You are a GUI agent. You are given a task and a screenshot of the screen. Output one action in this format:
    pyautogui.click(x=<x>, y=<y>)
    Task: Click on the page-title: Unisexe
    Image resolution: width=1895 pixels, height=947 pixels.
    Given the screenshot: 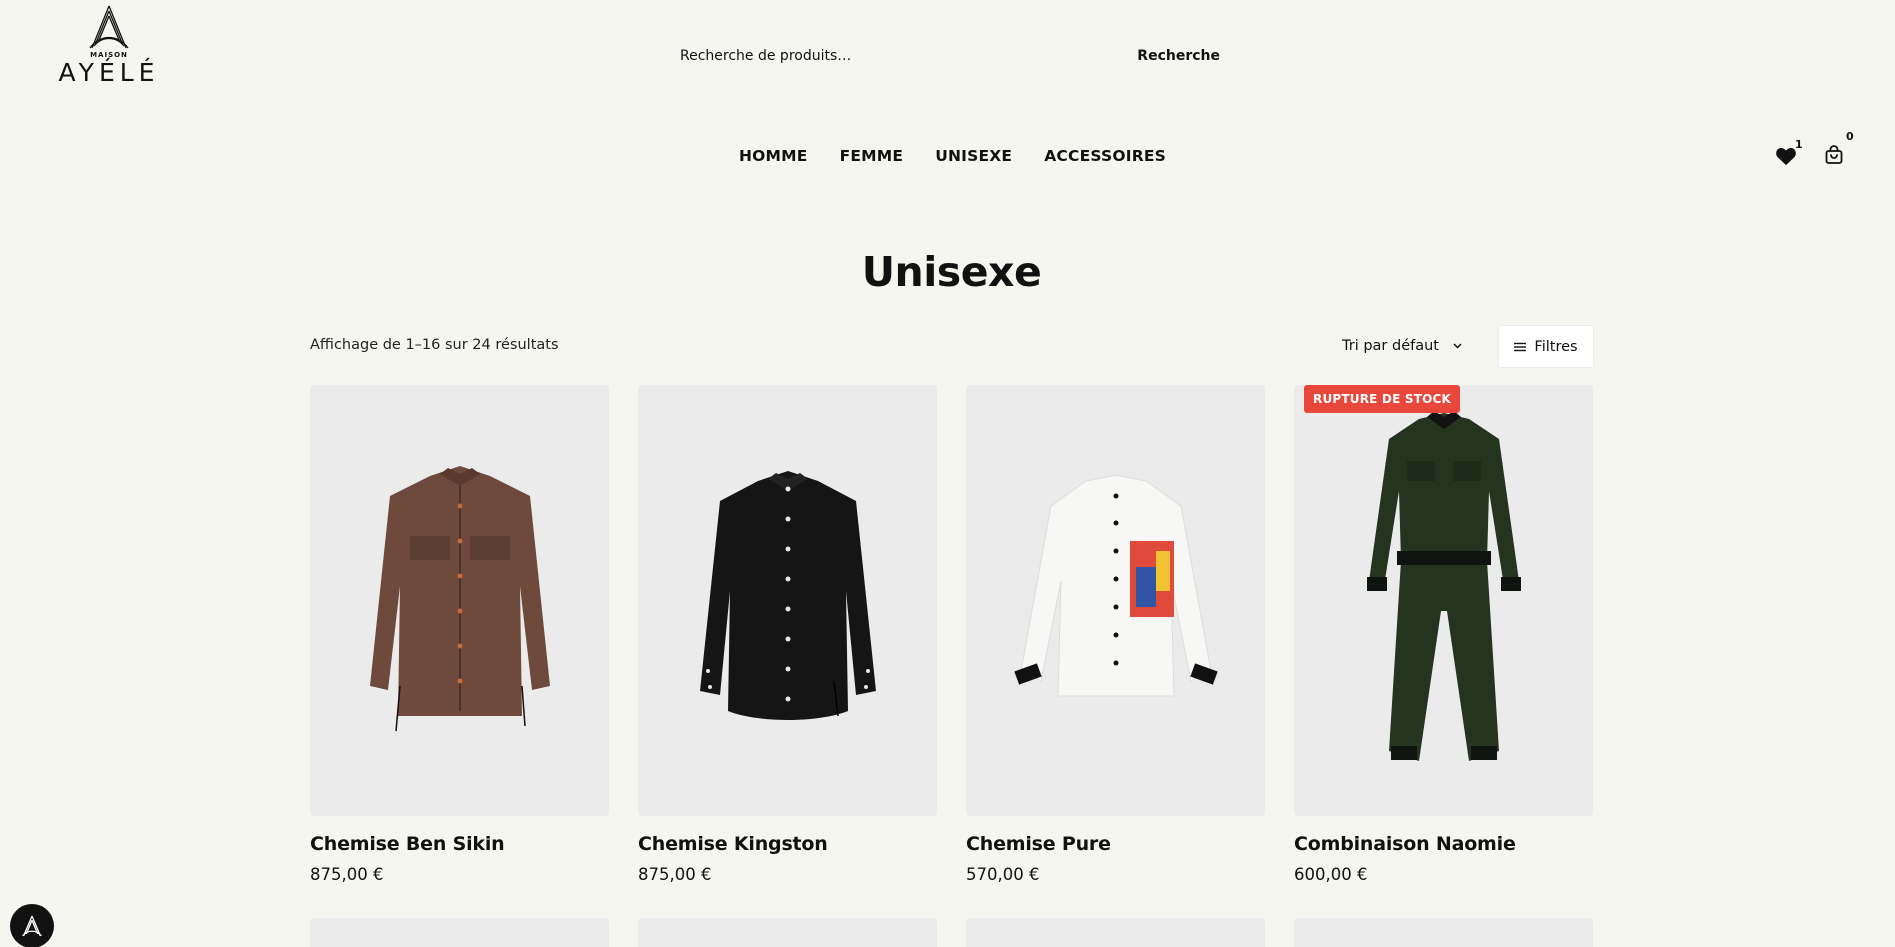 What is the action you would take?
    pyautogui.click(x=951, y=272)
    